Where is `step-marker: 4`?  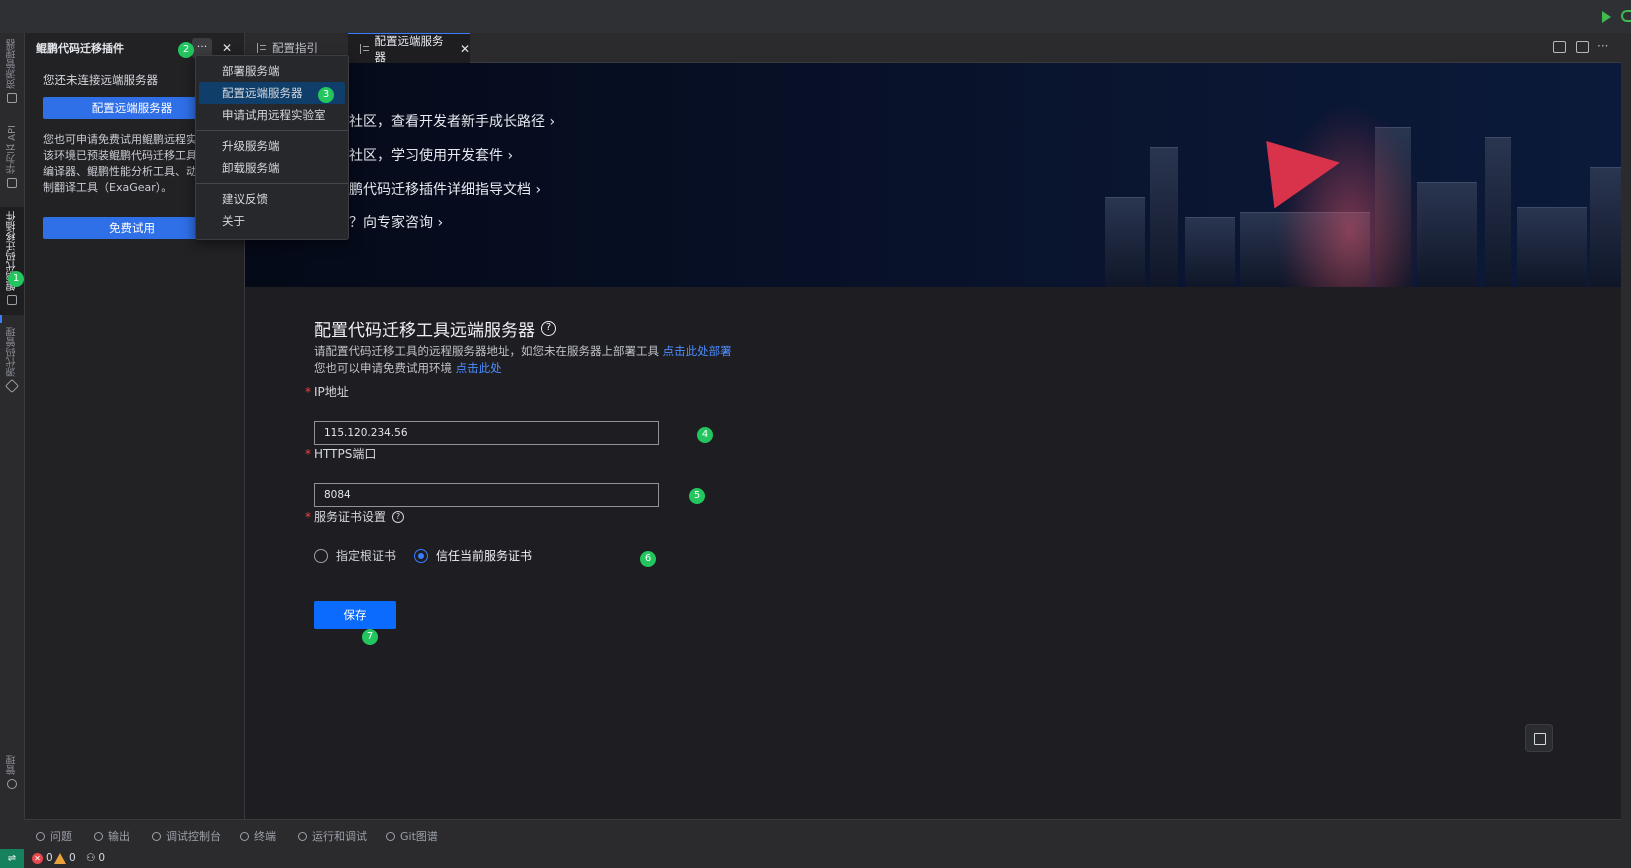
step-marker: 4 is located at coordinates (705, 435).